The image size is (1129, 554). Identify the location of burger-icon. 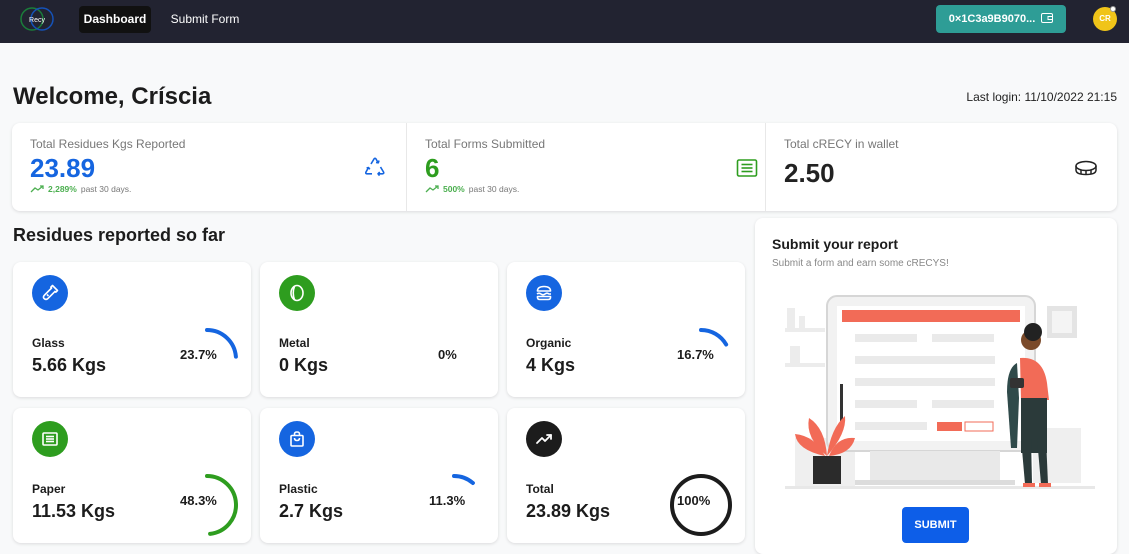
(544, 293).